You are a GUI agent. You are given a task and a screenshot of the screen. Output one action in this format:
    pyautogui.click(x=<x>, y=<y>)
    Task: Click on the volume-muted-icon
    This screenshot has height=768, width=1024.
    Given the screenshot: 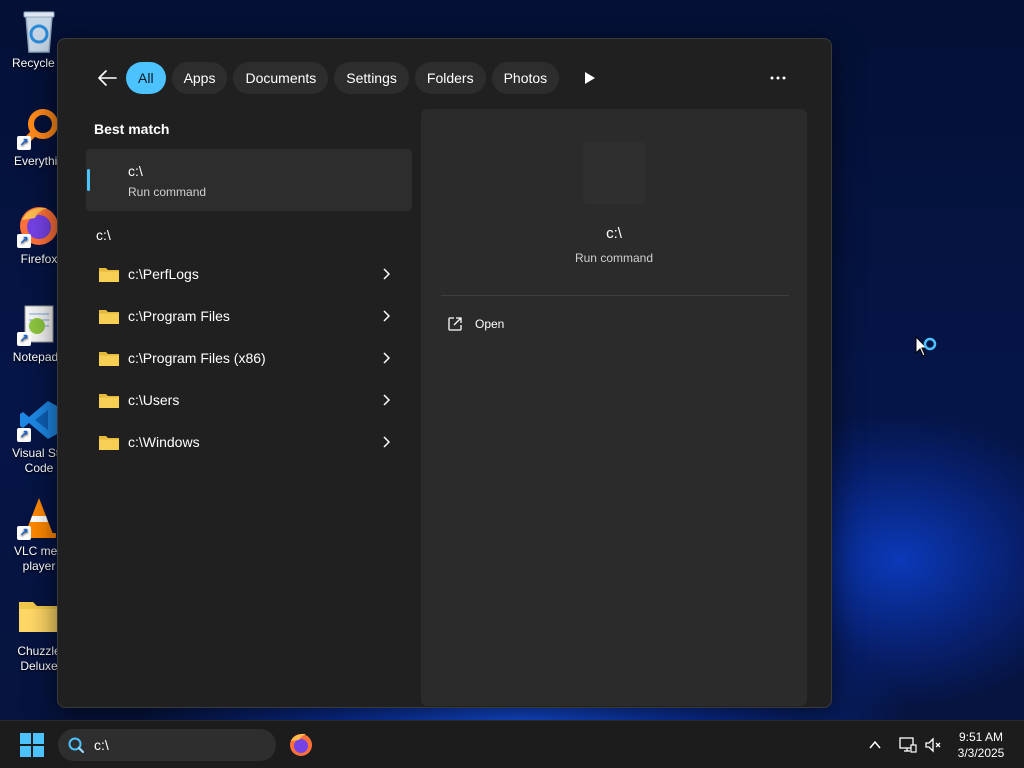 What is the action you would take?
    pyautogui.click(x=933, y=745)
    